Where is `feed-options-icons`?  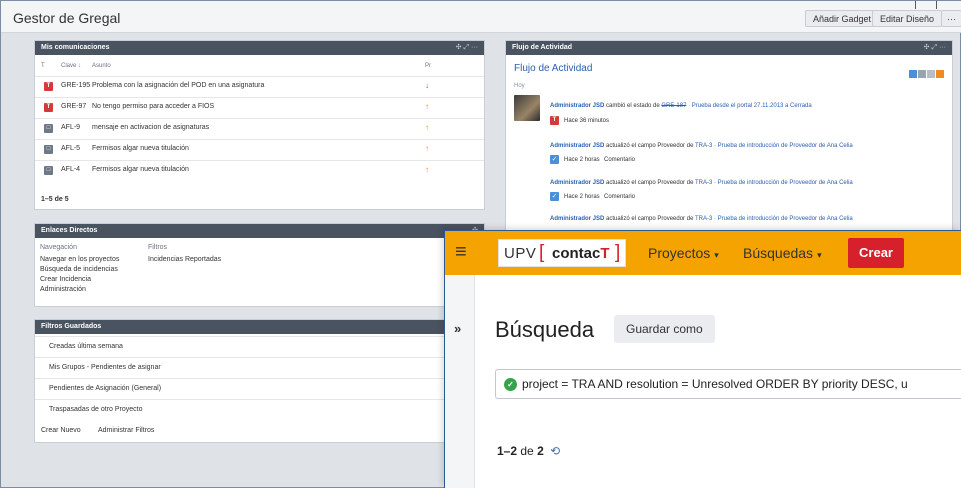
feed-options-icons is located at coordinates (926, 74).